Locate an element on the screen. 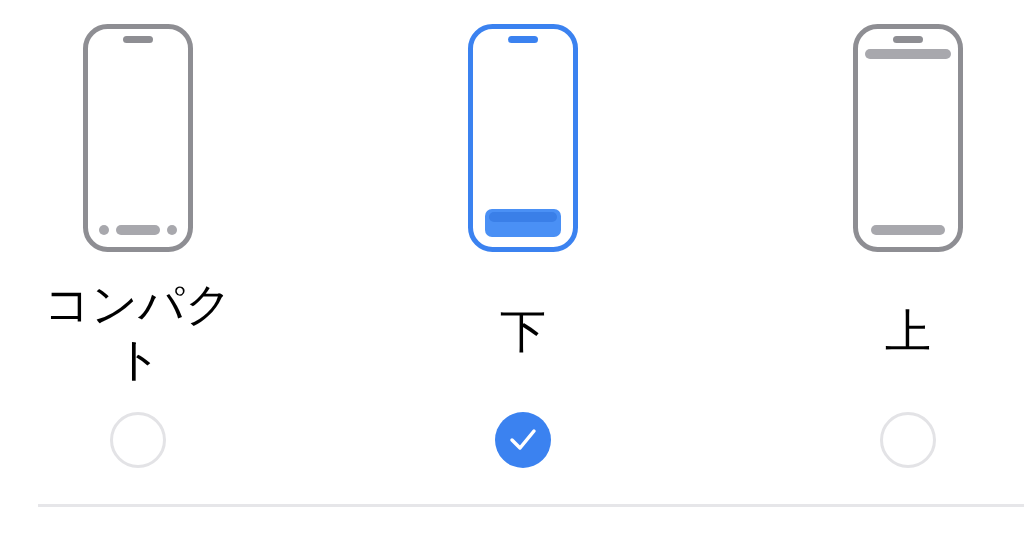 The image size is (1024, 550). checkmark-icon is located at coordinates (523, 440).